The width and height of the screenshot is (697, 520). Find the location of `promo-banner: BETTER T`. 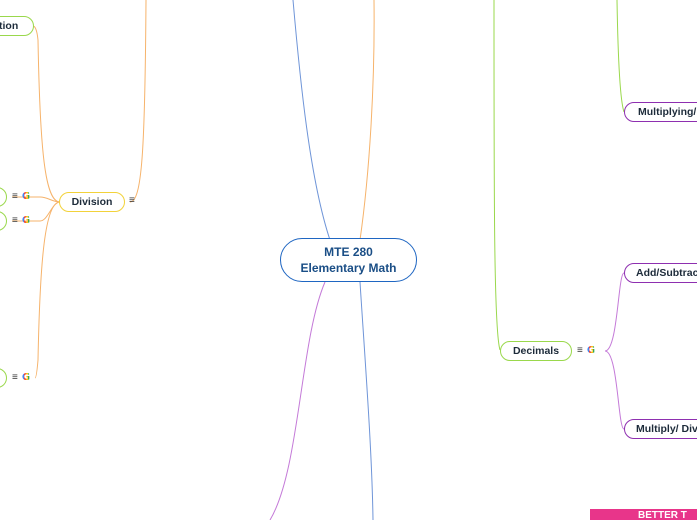

promo-banner: BETTER T is located at coordinates (643, 514).